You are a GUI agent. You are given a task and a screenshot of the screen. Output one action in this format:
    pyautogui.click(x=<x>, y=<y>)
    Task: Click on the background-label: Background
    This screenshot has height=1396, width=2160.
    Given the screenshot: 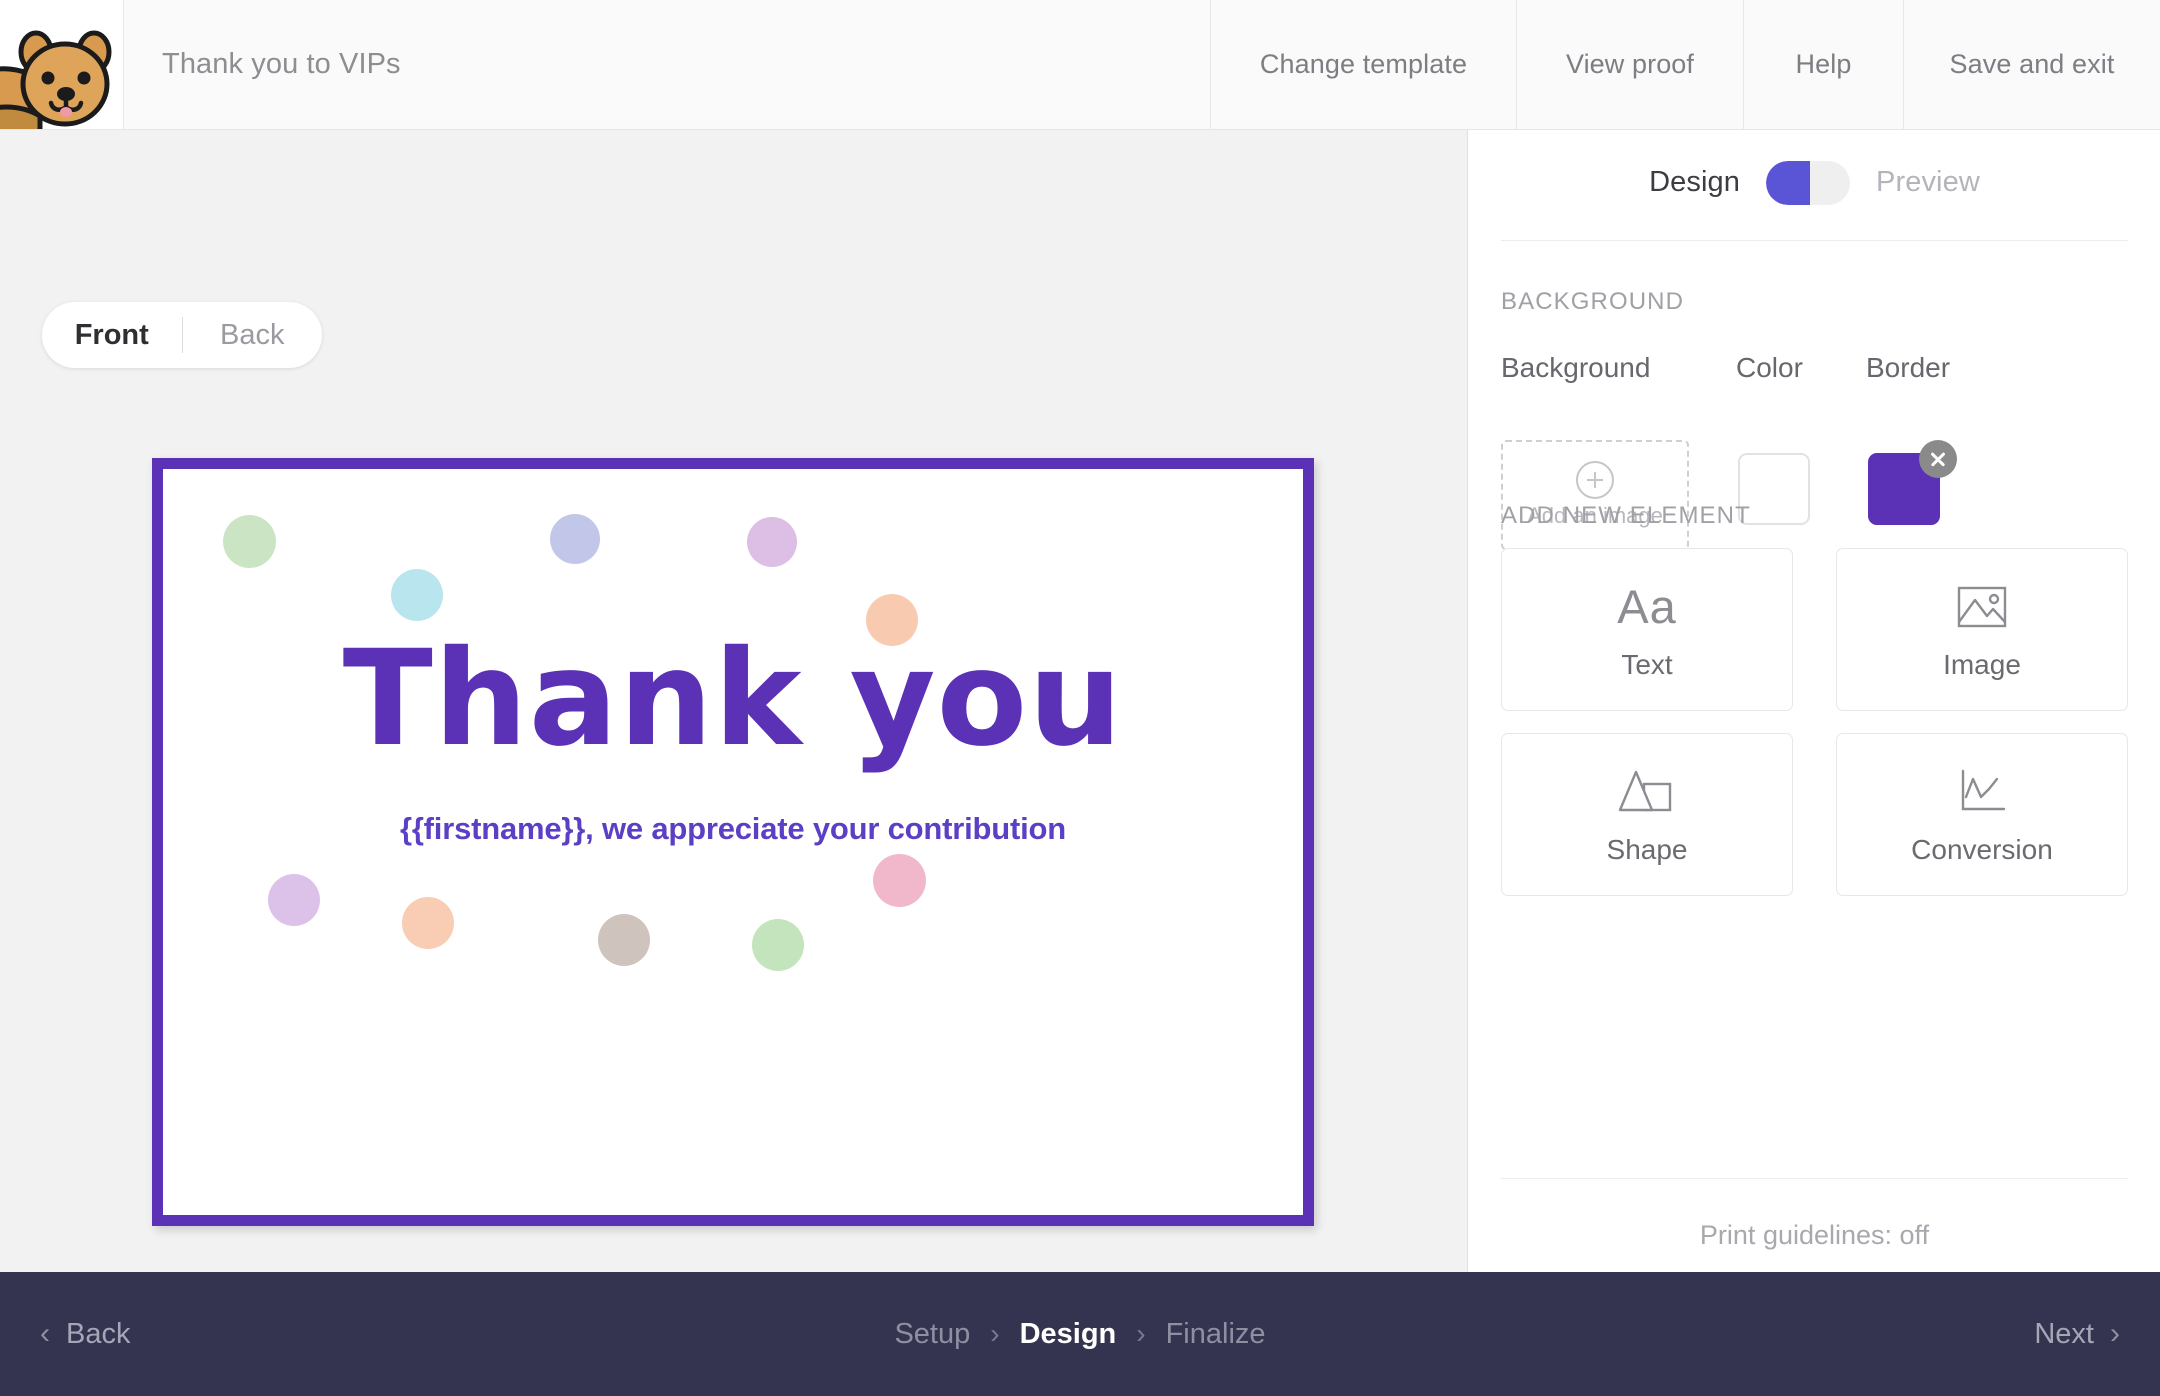 What is the action you would take?
    pyautogui.click(x=1576, y=367)
    